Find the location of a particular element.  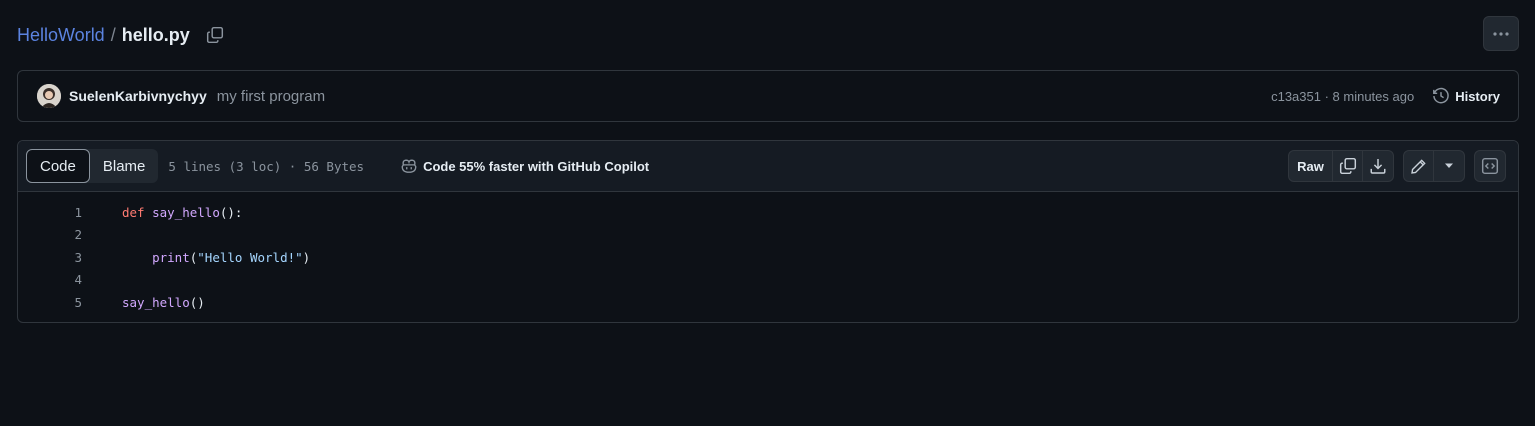

copy-path-button is located at coordinates (215, 35).